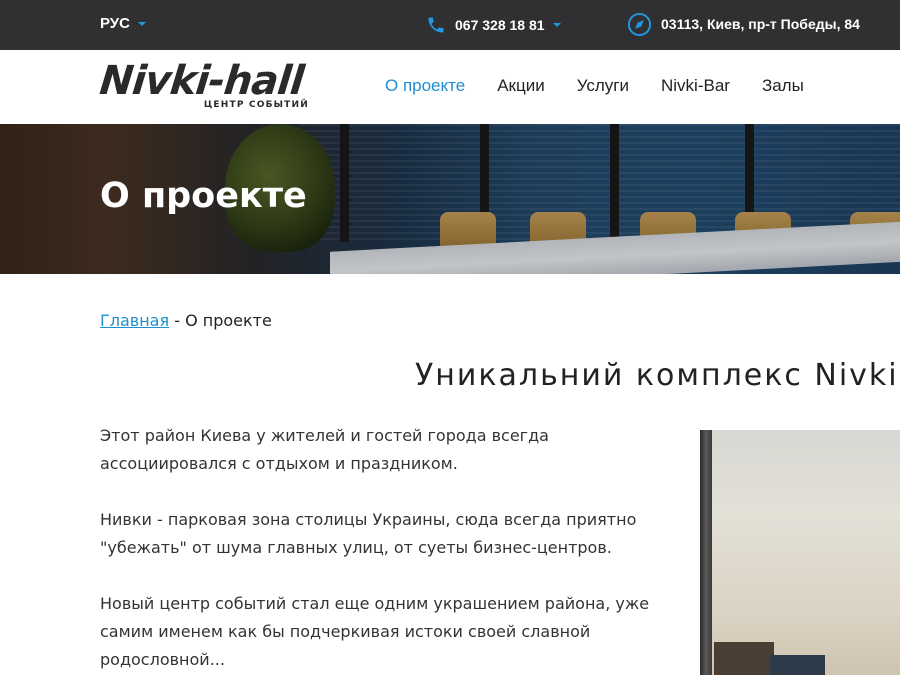  What do you see at coordinates (425, 86) in the screenshot?
I see `nav-item-about: О проекте` at bounding box center [425, 86].